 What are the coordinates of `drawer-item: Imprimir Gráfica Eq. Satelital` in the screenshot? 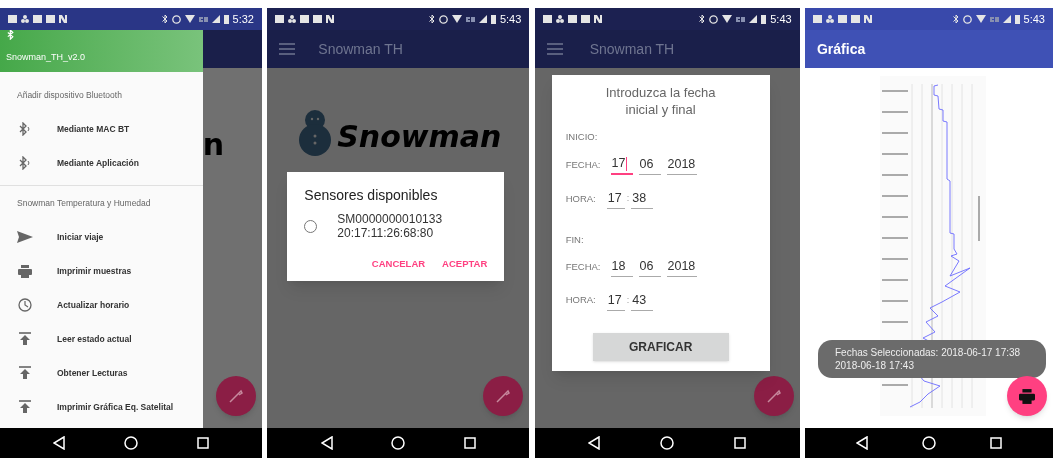 It's located at (101, 407).